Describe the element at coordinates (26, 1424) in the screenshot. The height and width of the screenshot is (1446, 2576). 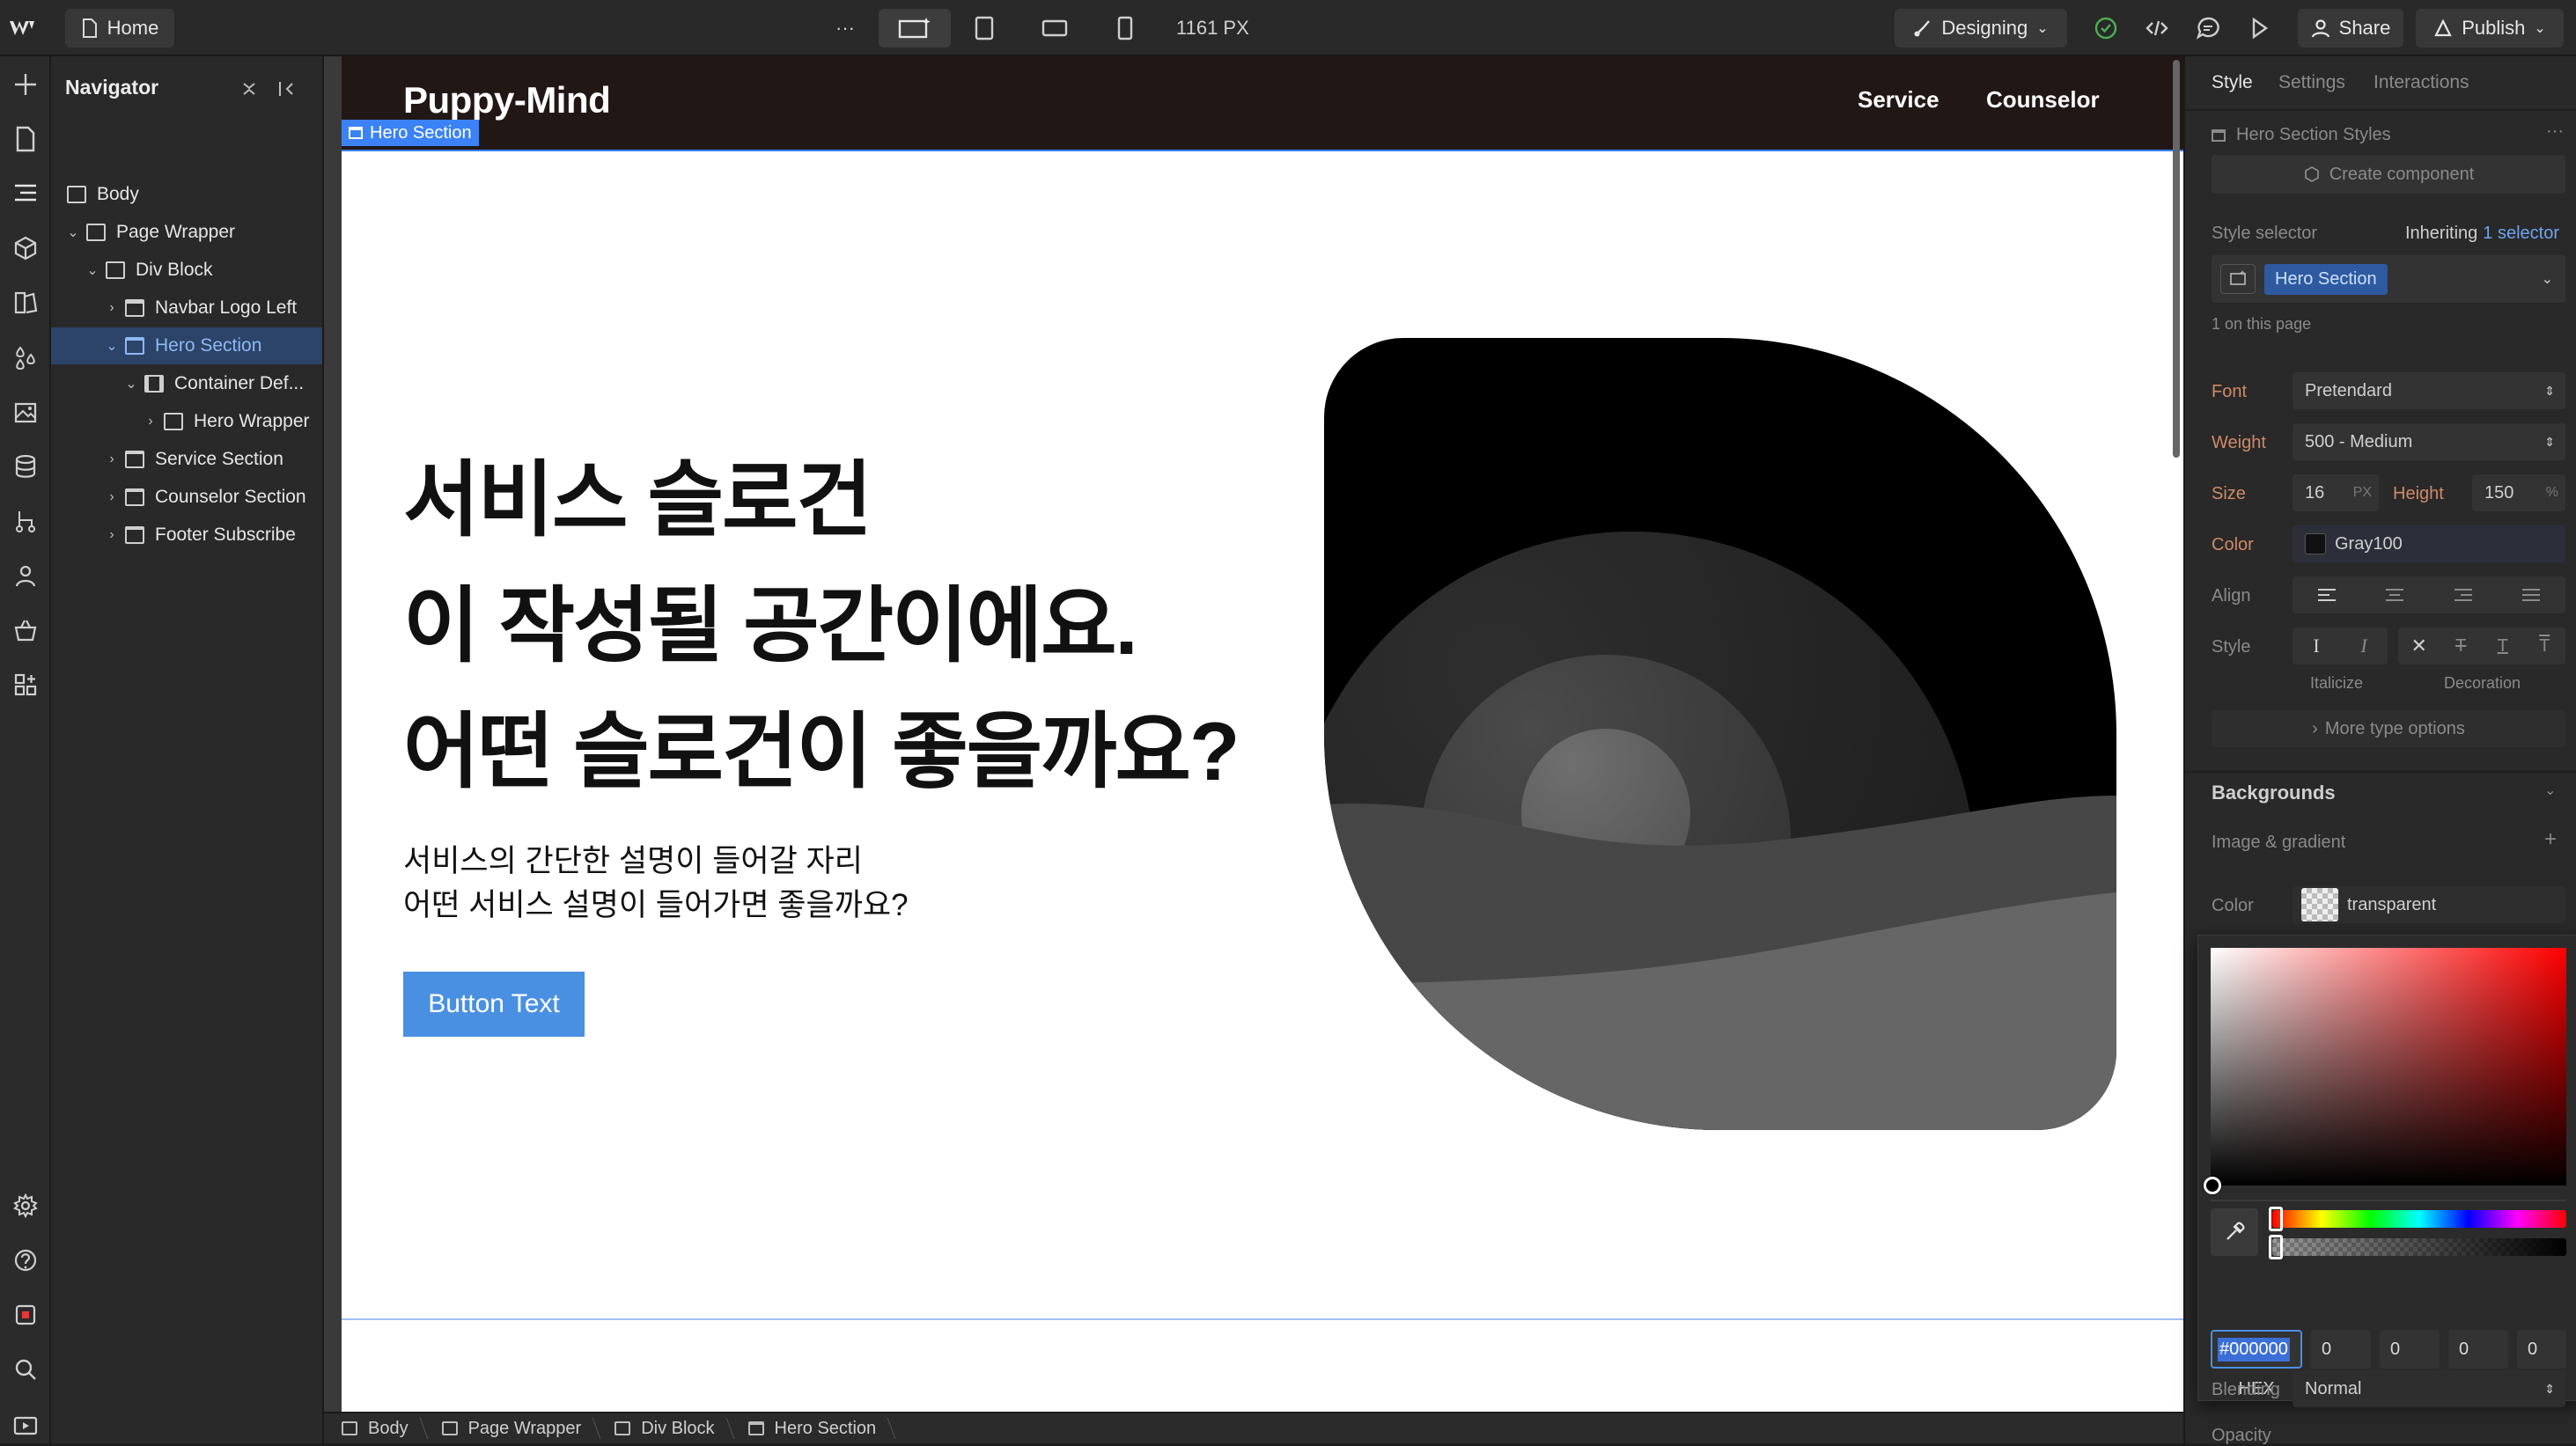
I see `video-tutorials-icon` at that location.